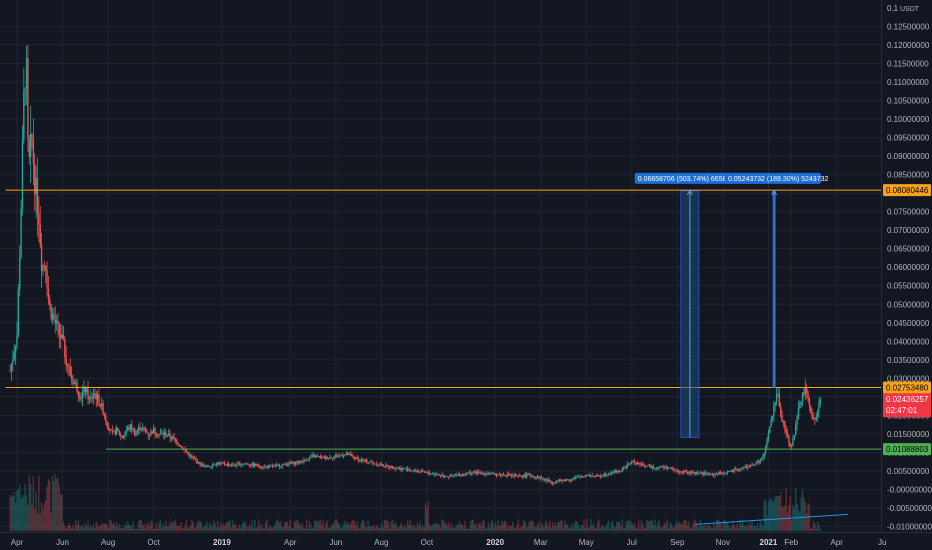  What do you see at coordinates (908, 341) in the screenshot?
I see `price-tick-label: 0.04000000` at bounding box center [908, 341].